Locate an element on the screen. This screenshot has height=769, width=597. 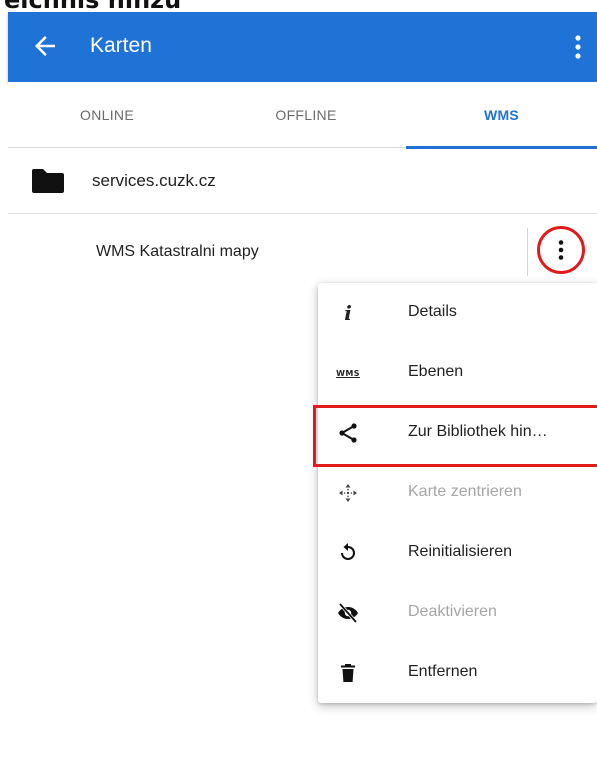
tab-offline: OFFLINE is located at coordinates (306, 115).